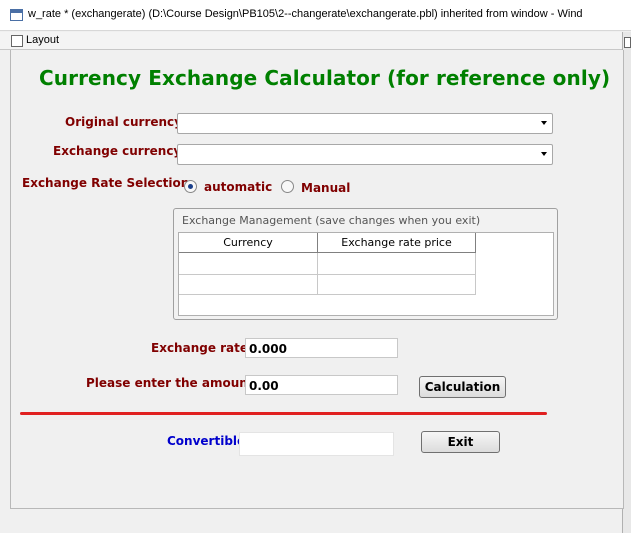 The image size is (631, 533). I want to click on radio-automatic-label: automatic, so click(238, 187).